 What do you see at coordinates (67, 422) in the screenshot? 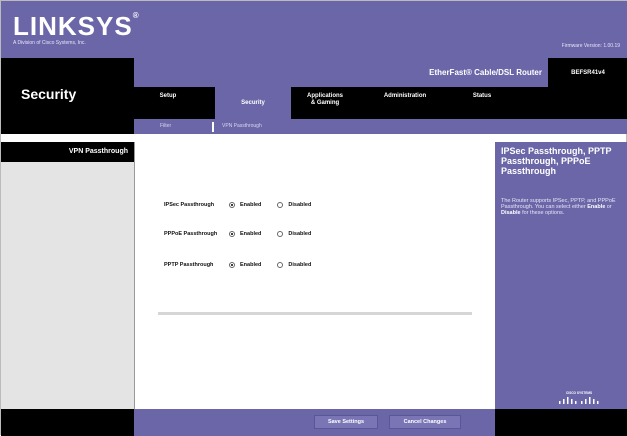
I see `footer-left` at bounding box center [67, 422].